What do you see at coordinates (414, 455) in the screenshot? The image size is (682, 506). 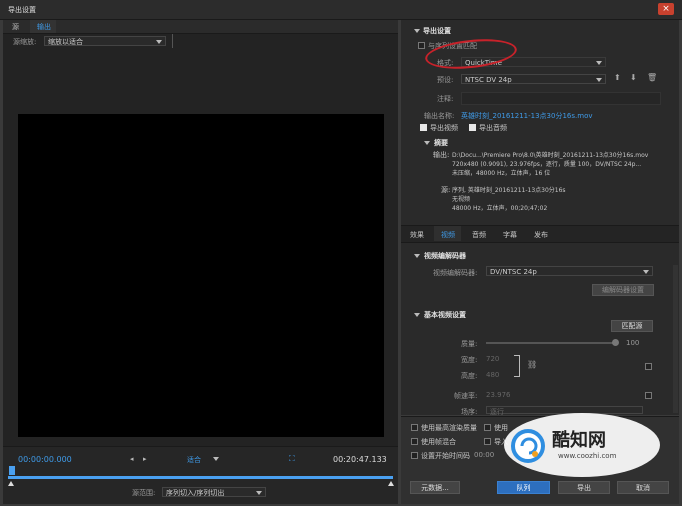 I see `start-timecode-checkbox` at bounding box center [414, 455].